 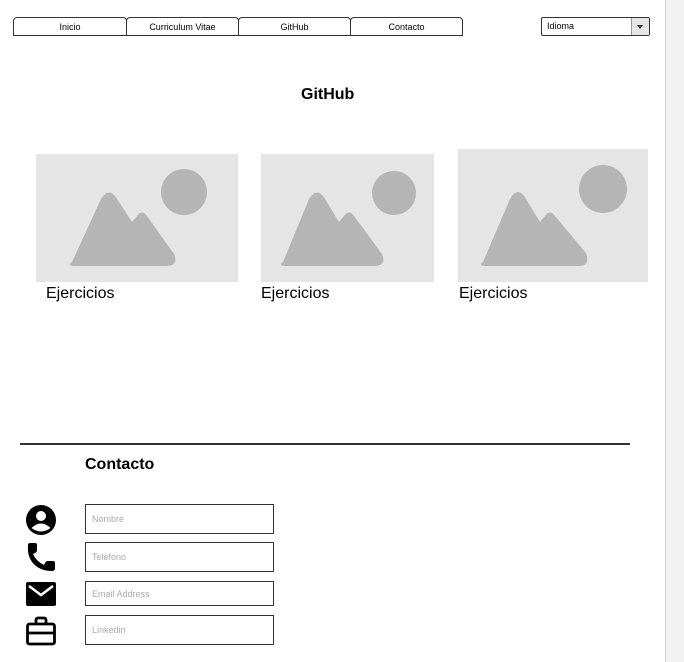 I want to click on card-label-2: Ejercicios, so click(x=295, y=294).